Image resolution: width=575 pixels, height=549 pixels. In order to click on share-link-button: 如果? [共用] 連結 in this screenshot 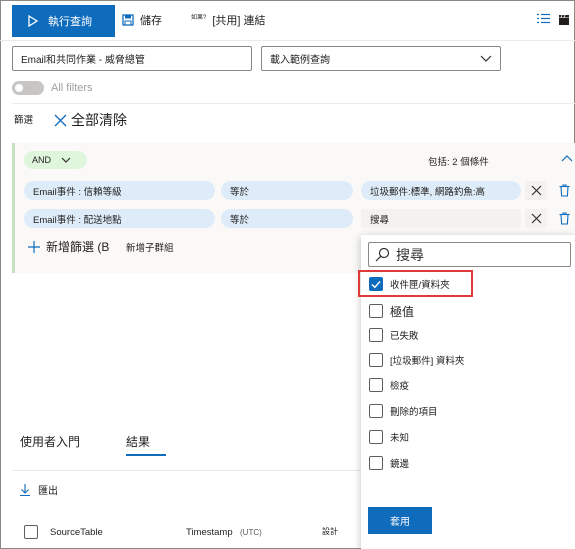, I will do `click(228, 20)`.